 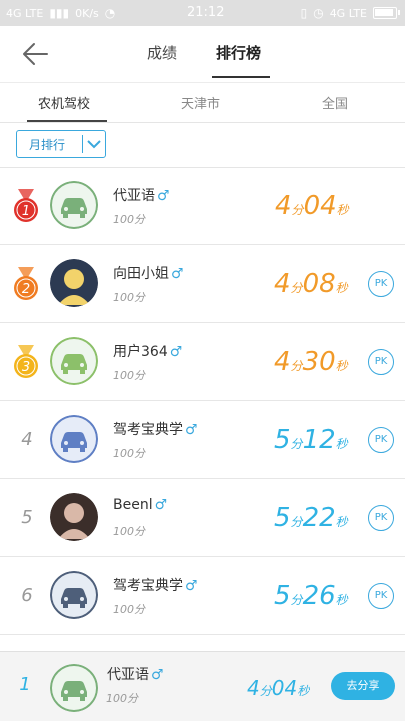 What do you see at coordinates (318, 13) in the screenshot?
I see `alarm-icon: ◷` at bounding box center [318, 13].